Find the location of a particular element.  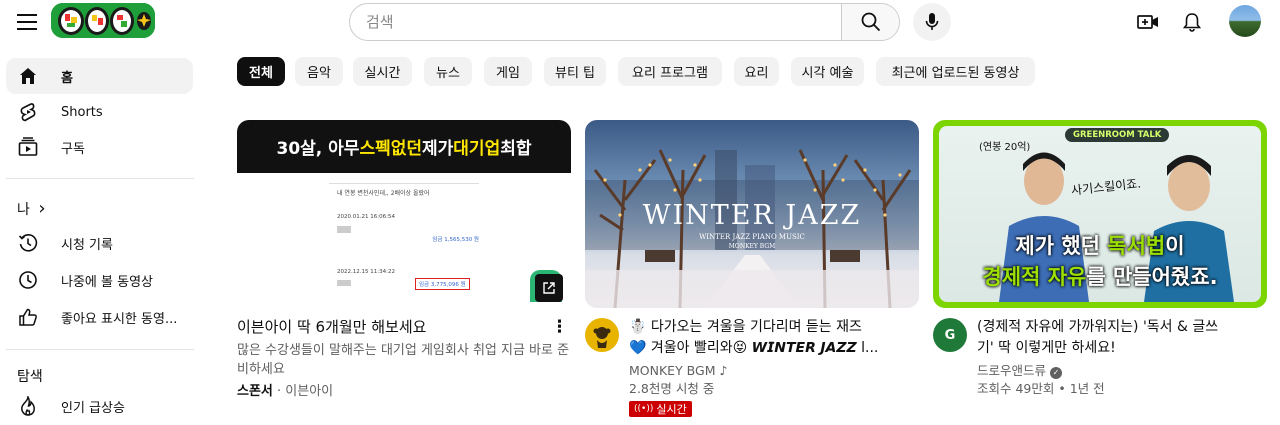

sidebar-item-label: 시청 기록 is located at coordinates (87, 245).